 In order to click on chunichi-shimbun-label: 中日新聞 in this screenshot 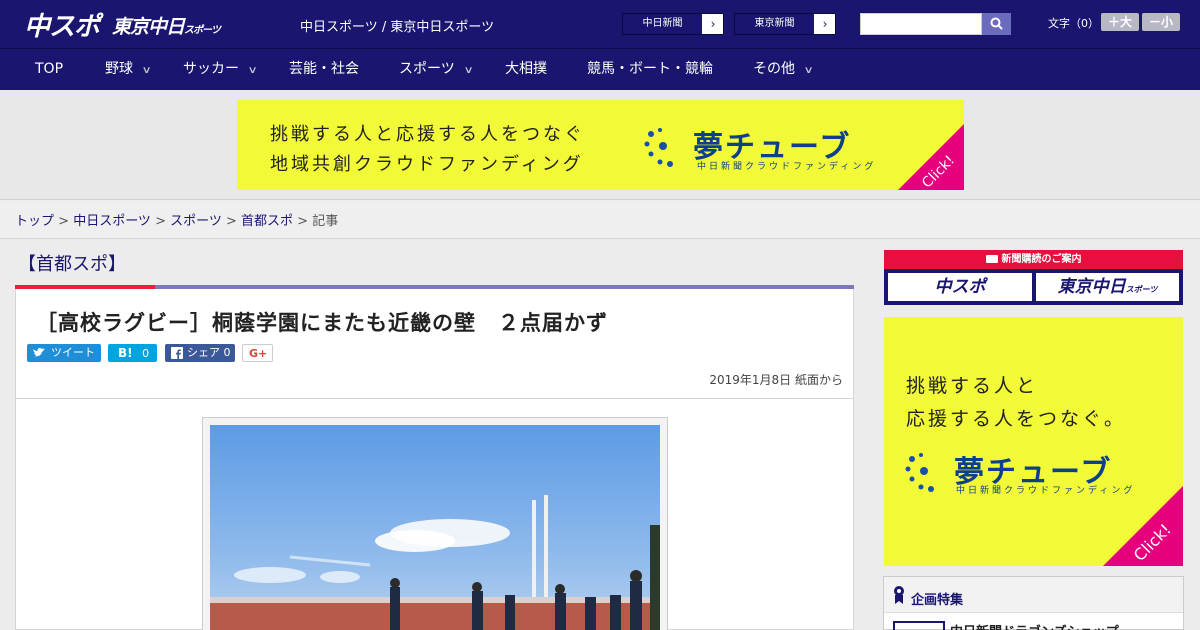, I will do `click(663, 24)`.